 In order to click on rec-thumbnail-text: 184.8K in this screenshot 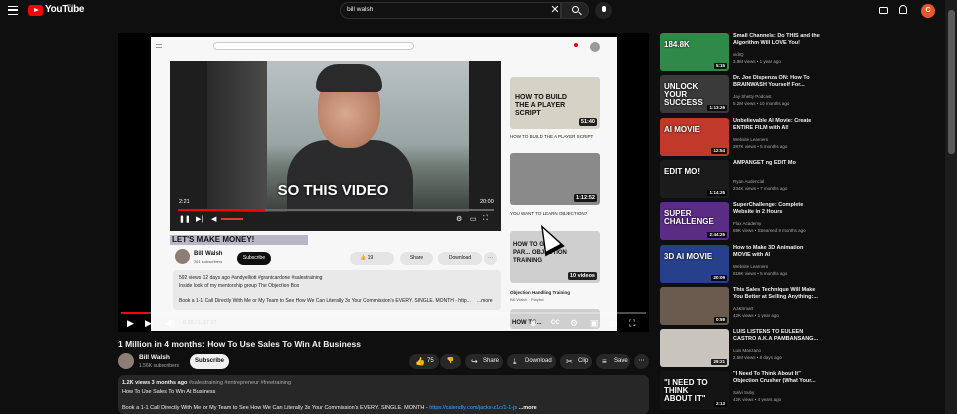, I will do `click(677, 44)`.